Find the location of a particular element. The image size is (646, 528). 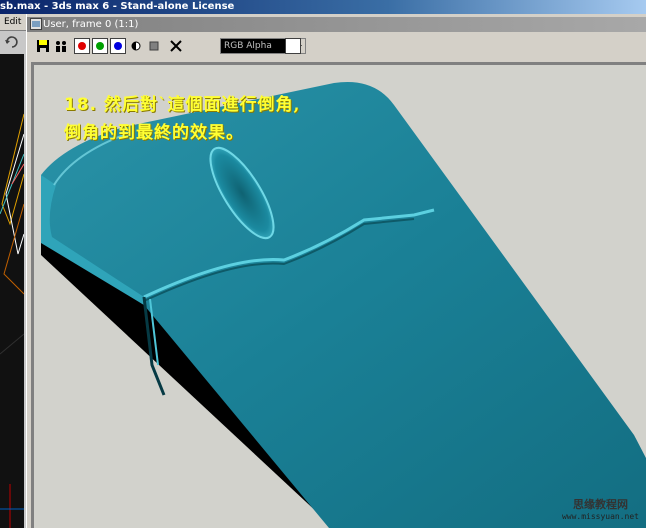

window-title: User, frame 0 (1:1) is located at coordinates (91, 24).